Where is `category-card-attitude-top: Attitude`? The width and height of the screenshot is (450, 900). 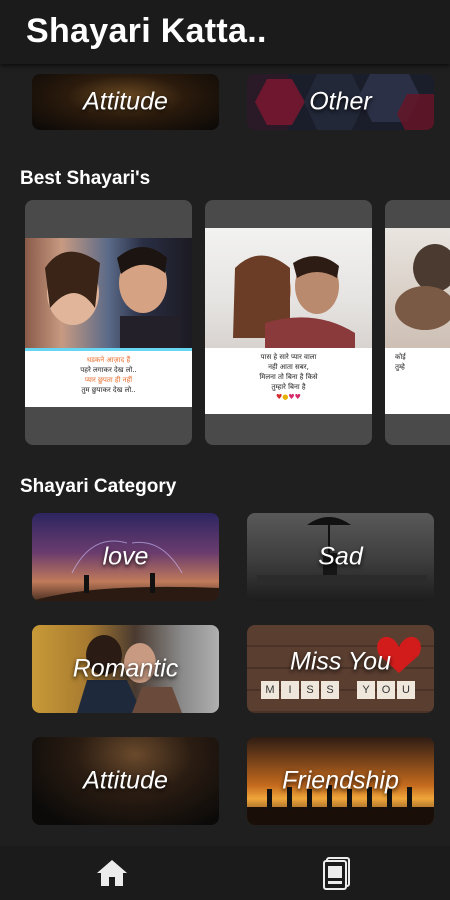 category-card-attitude-top: Attitude is located at coordinates (125, 102).